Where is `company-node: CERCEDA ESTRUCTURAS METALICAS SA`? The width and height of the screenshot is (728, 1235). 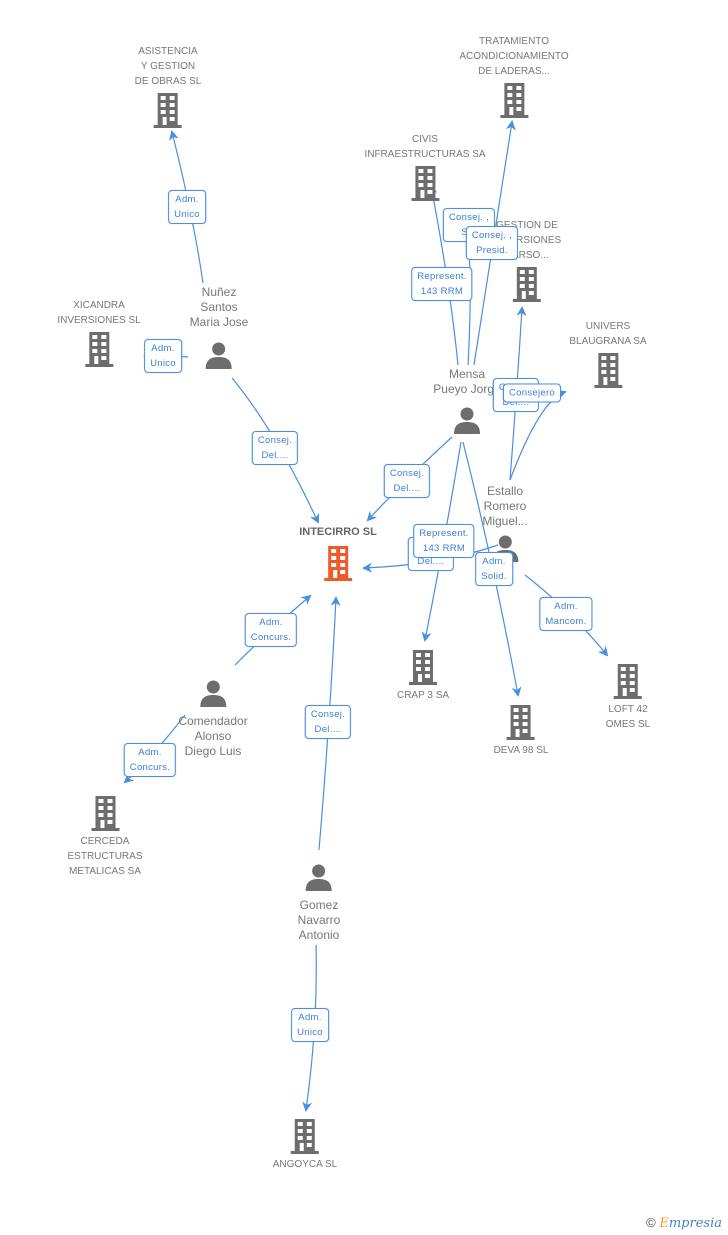 company-node: CERCEDA ESTRUCTURAS METALICAS SA is located at coordinates (105, 837).